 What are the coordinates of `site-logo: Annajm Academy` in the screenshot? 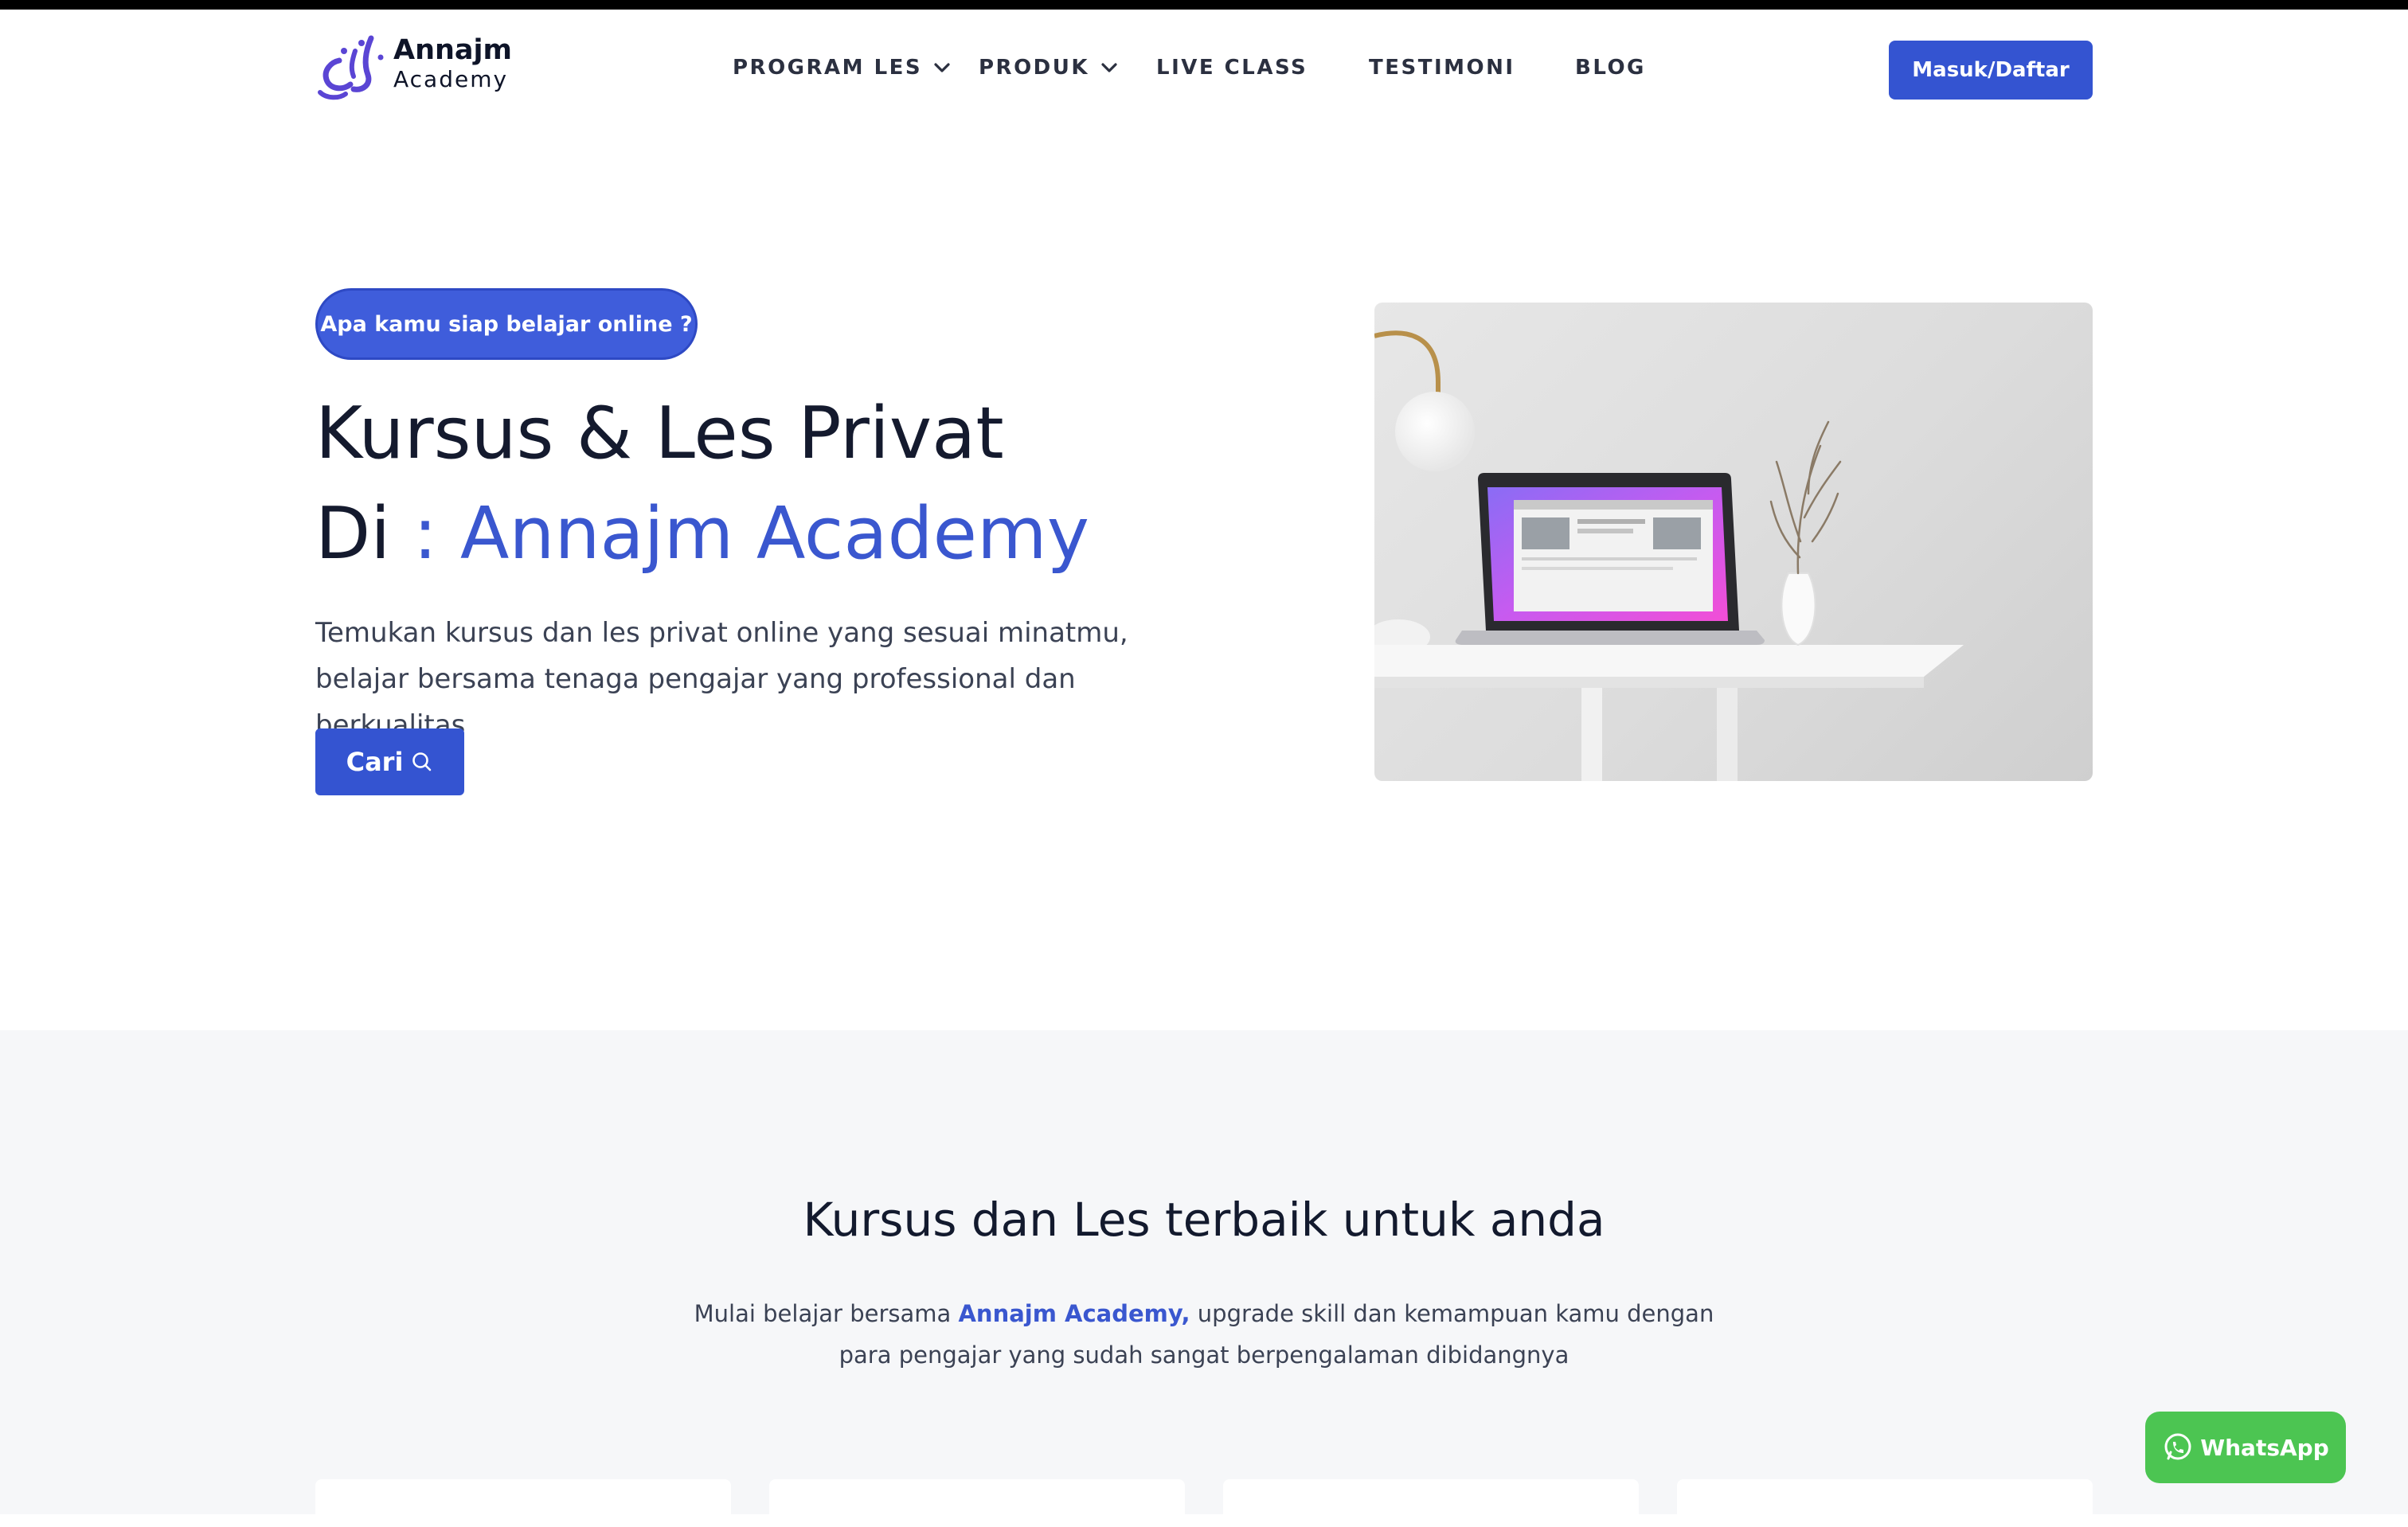 It's located at (414, 66).